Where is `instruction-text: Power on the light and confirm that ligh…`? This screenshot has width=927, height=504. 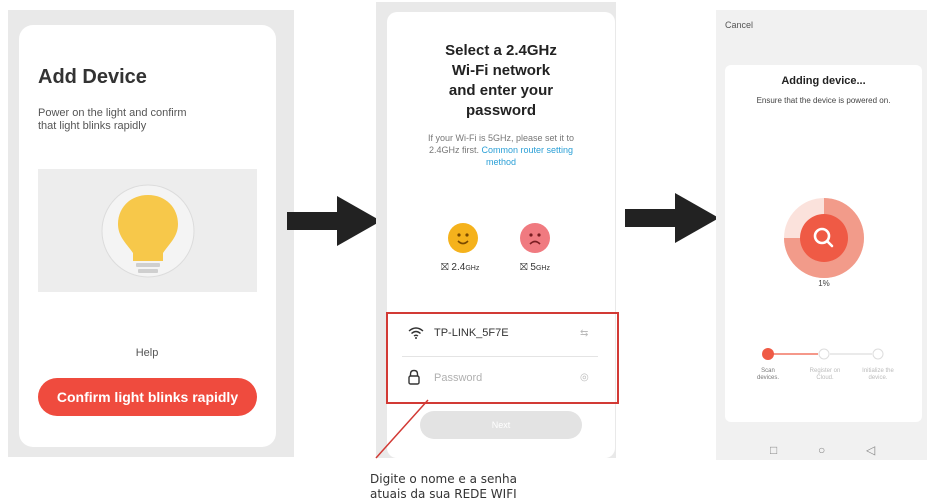 instruction-text: Power on the light and confirm that ligh… is located at coordinates (112, 120).